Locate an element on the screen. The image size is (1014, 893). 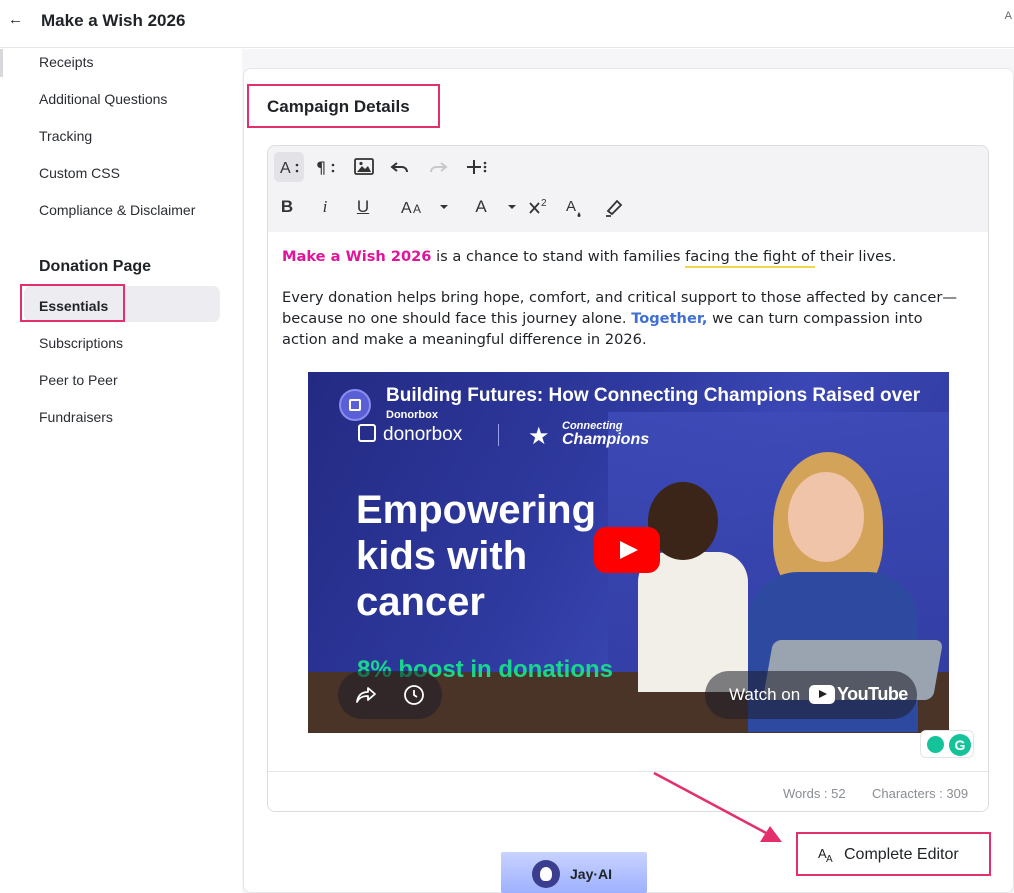
essentials-highlight-box is located at coordinates (72, 303).